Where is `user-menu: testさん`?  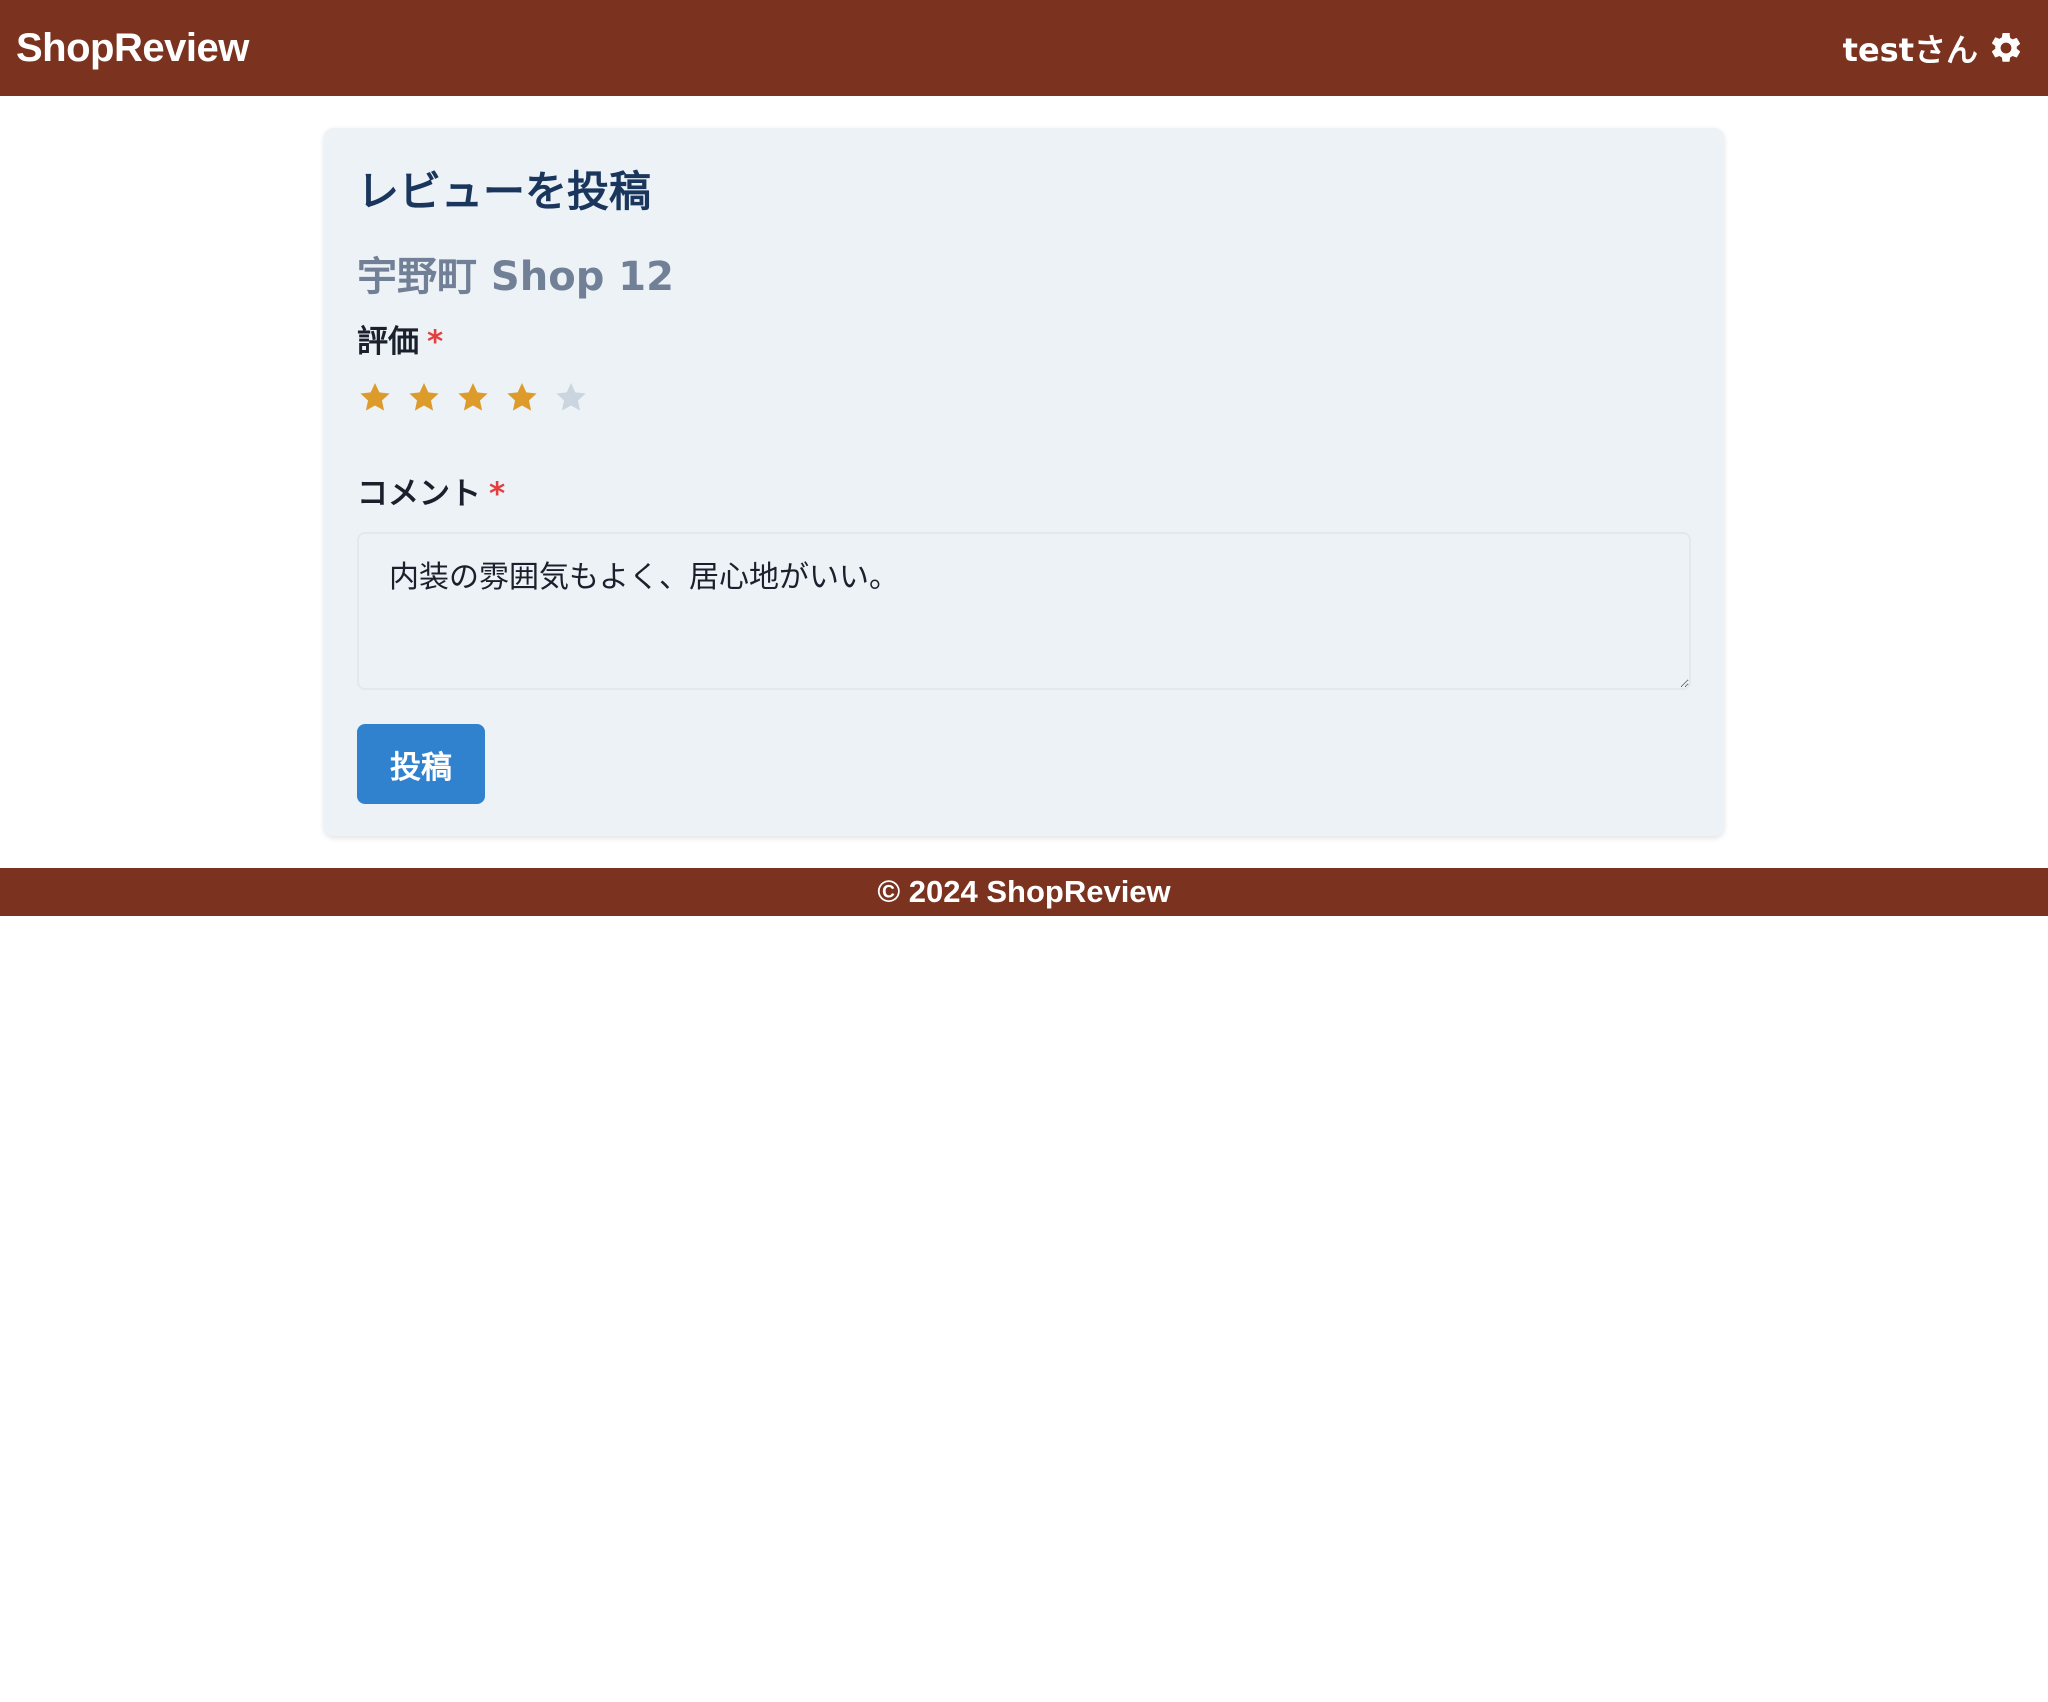 user-menu: testさん is located at coordinates (1933, 48).